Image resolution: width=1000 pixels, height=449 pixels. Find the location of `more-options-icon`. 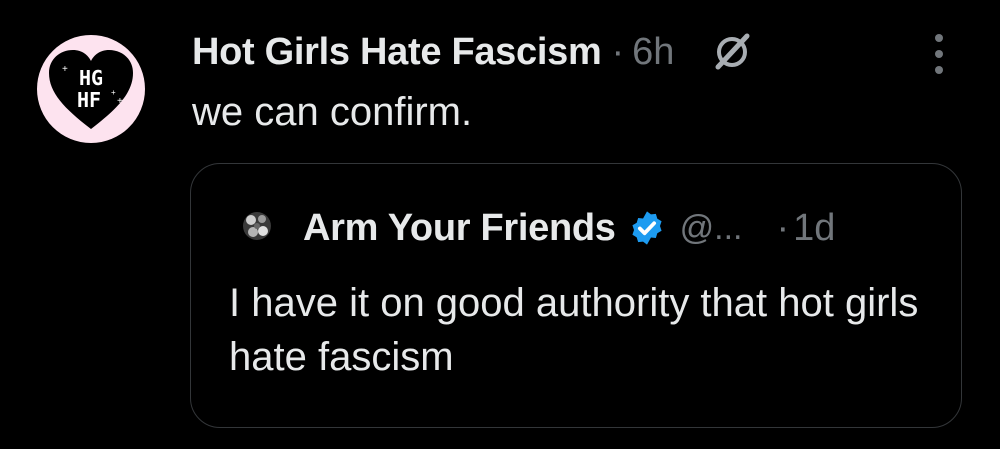

more-options-icon is located at coordinates (939, 54).